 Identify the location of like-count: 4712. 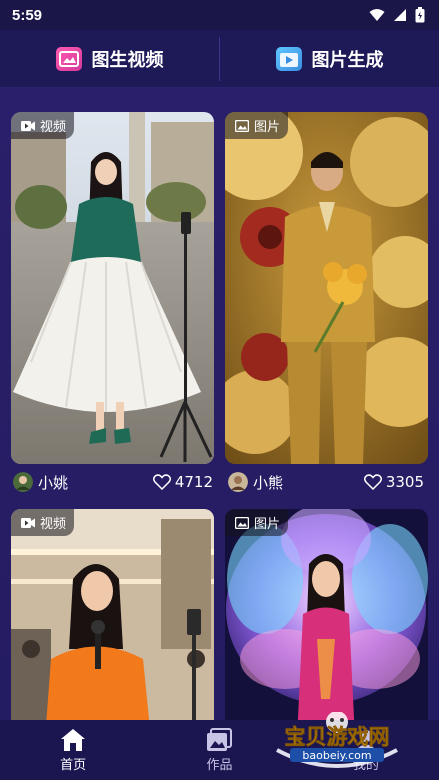
(182, 482).